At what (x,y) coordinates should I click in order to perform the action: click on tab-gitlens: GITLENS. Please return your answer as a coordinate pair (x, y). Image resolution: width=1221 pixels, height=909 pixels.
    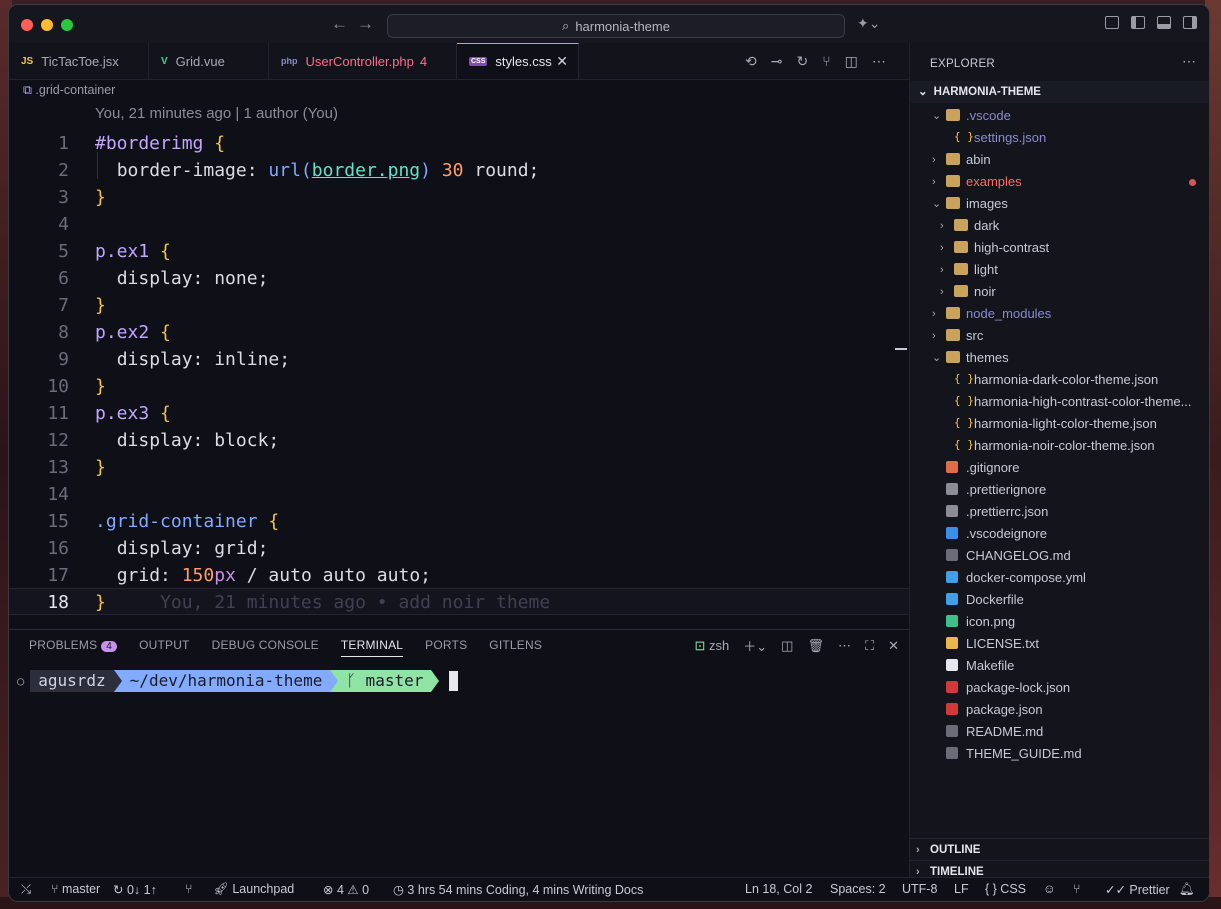
    Looking at the image, I should click on (515, 647).